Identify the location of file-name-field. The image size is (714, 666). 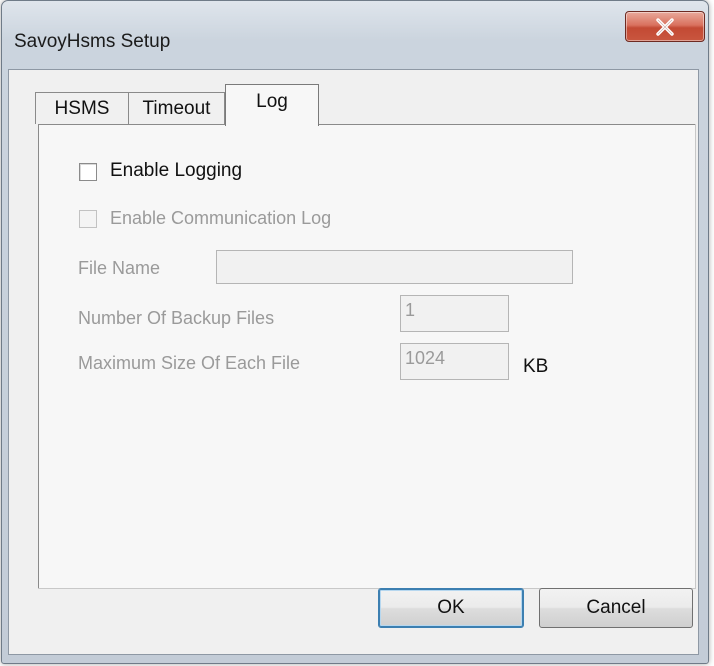
(394, 267).